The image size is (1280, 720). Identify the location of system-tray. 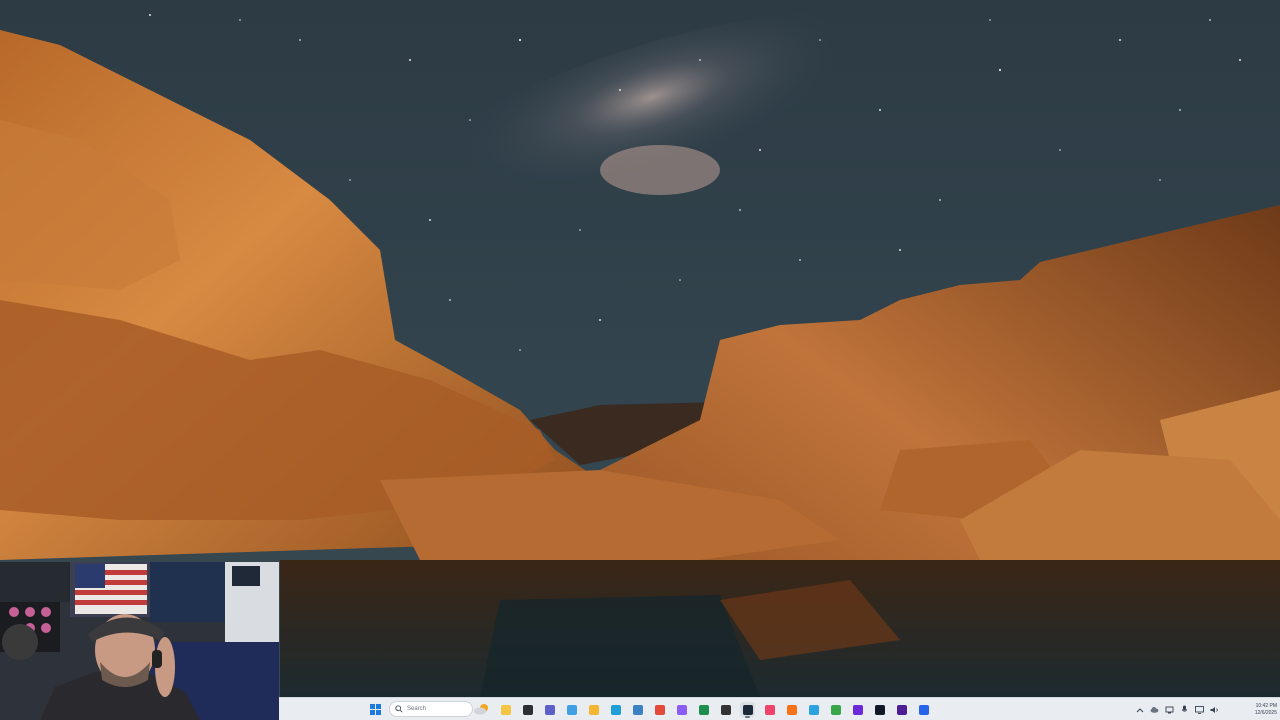
(1180, 709).